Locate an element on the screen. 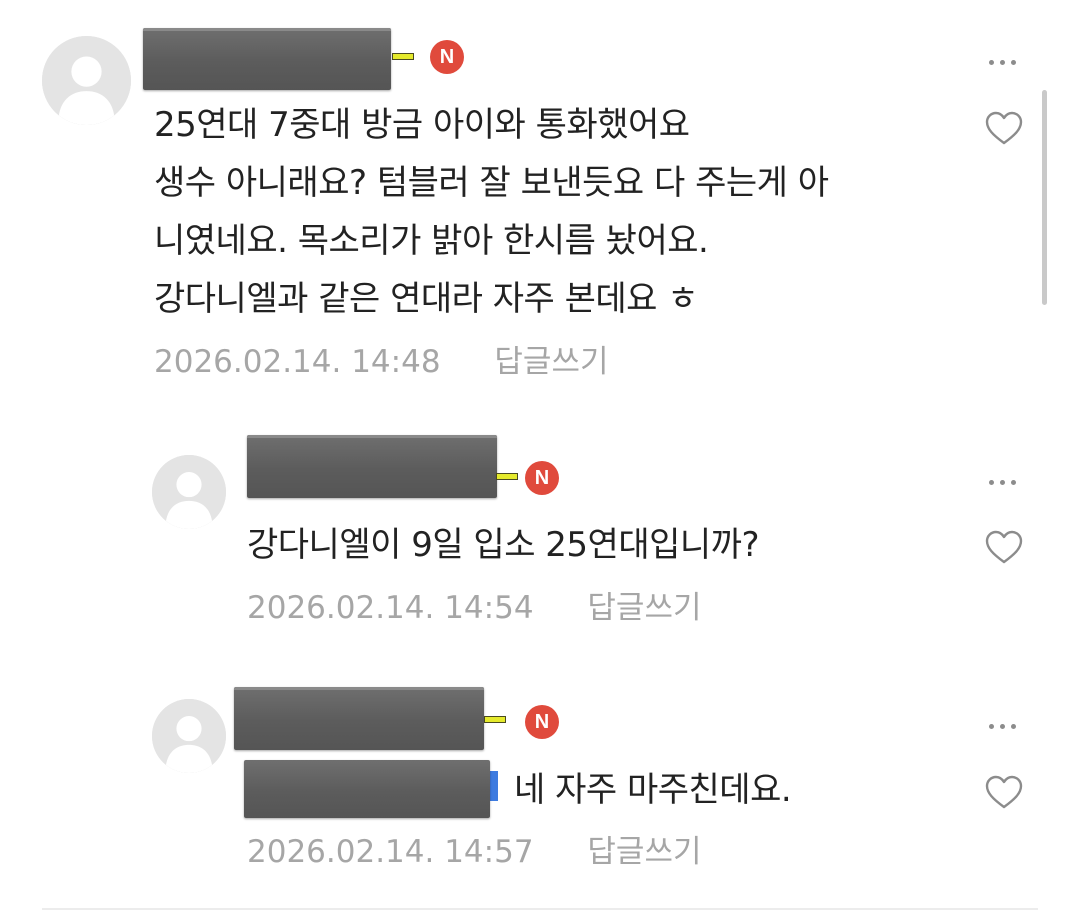 The height and width of the screenshot is (920, 1080). comment-body: 강다니엘이 9일 입소 25연대입니까? is located at coordinates (503, 545).